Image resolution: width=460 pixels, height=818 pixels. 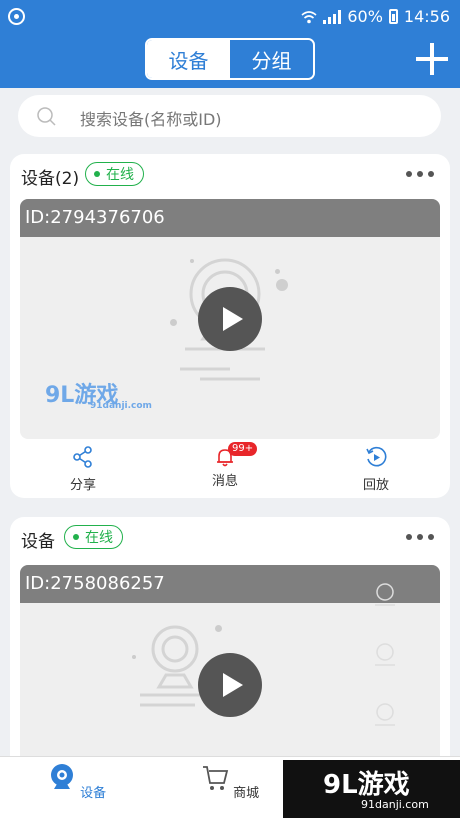 What do you see at coordinates (230, 782) in the screenshot?
I see `nav-store: 商城` at bounding box center [230, 782].